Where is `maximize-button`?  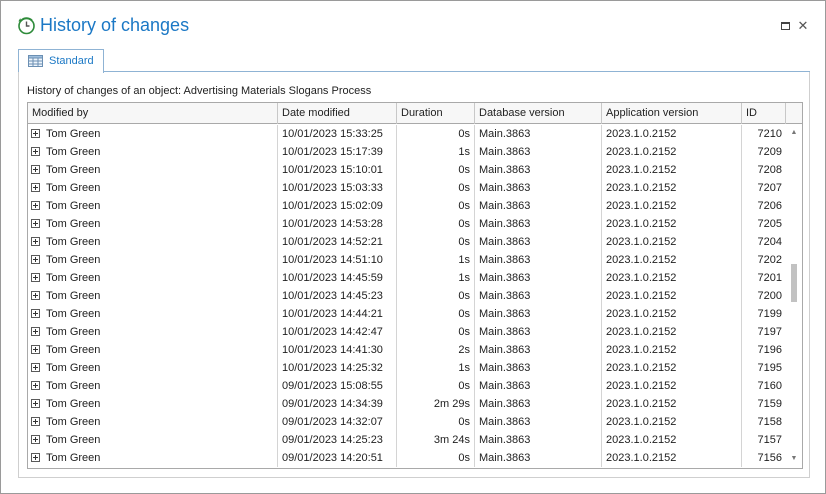
maximize-button is located at coordinates (785, 26).